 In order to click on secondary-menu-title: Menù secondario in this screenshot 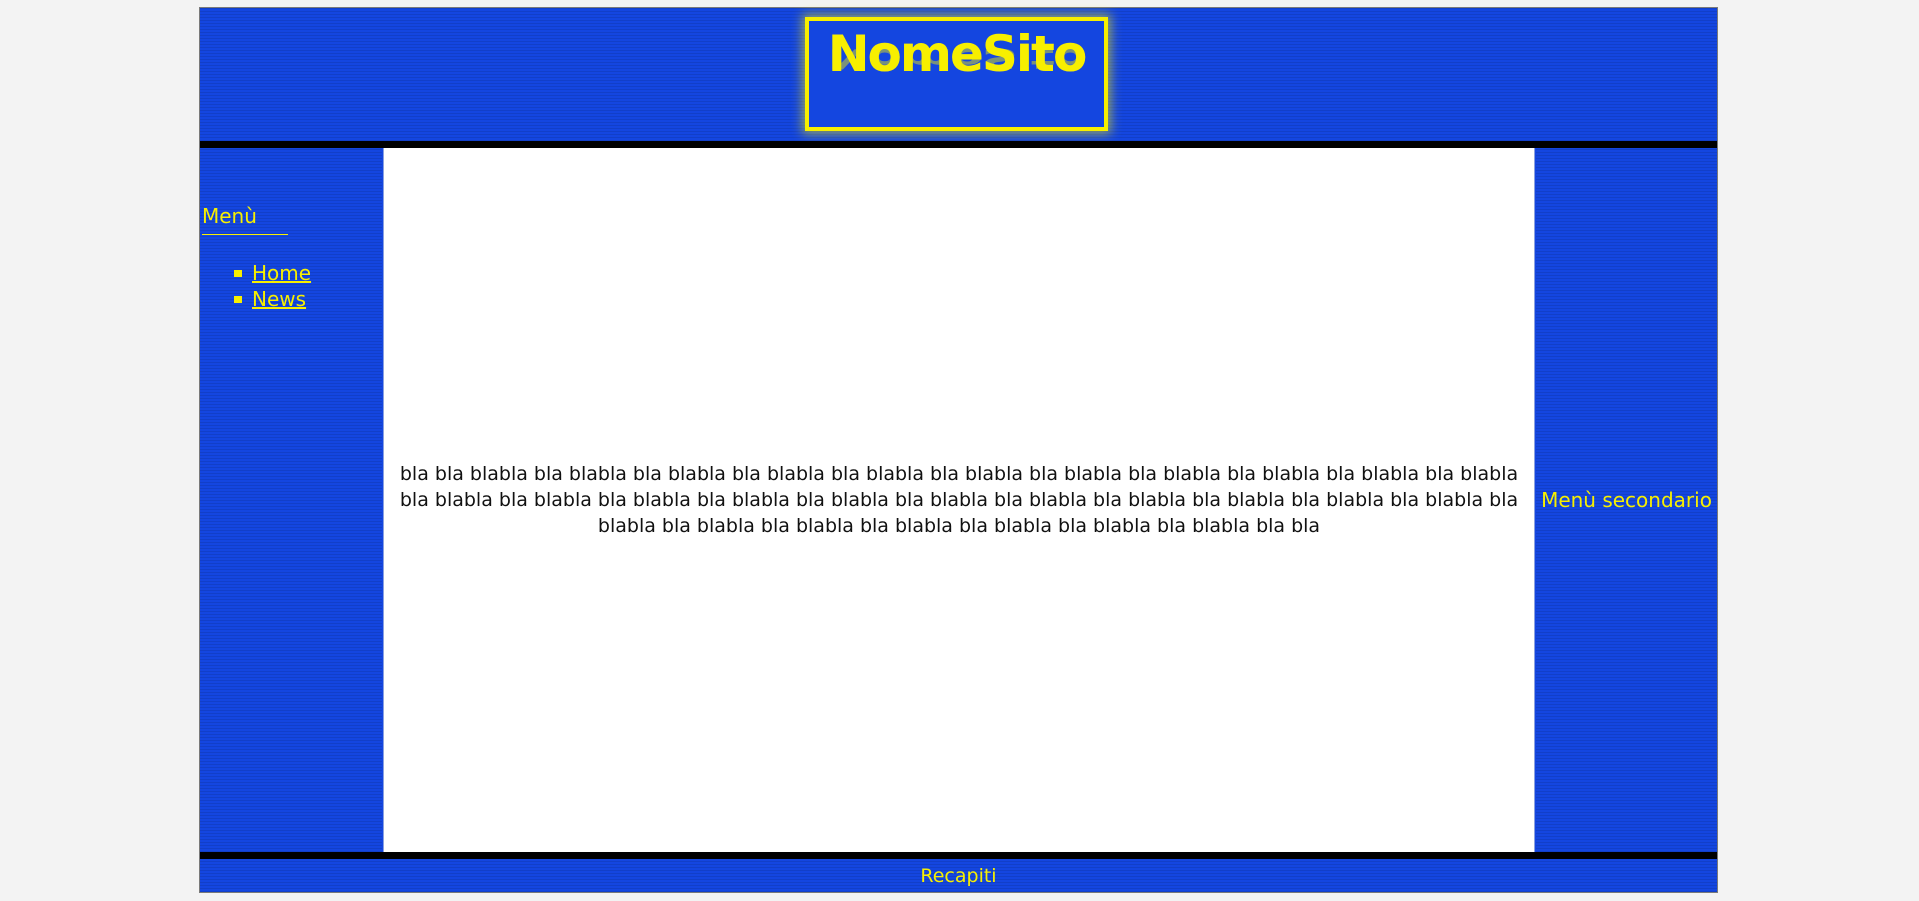, I will do `click(1626, 500)`.